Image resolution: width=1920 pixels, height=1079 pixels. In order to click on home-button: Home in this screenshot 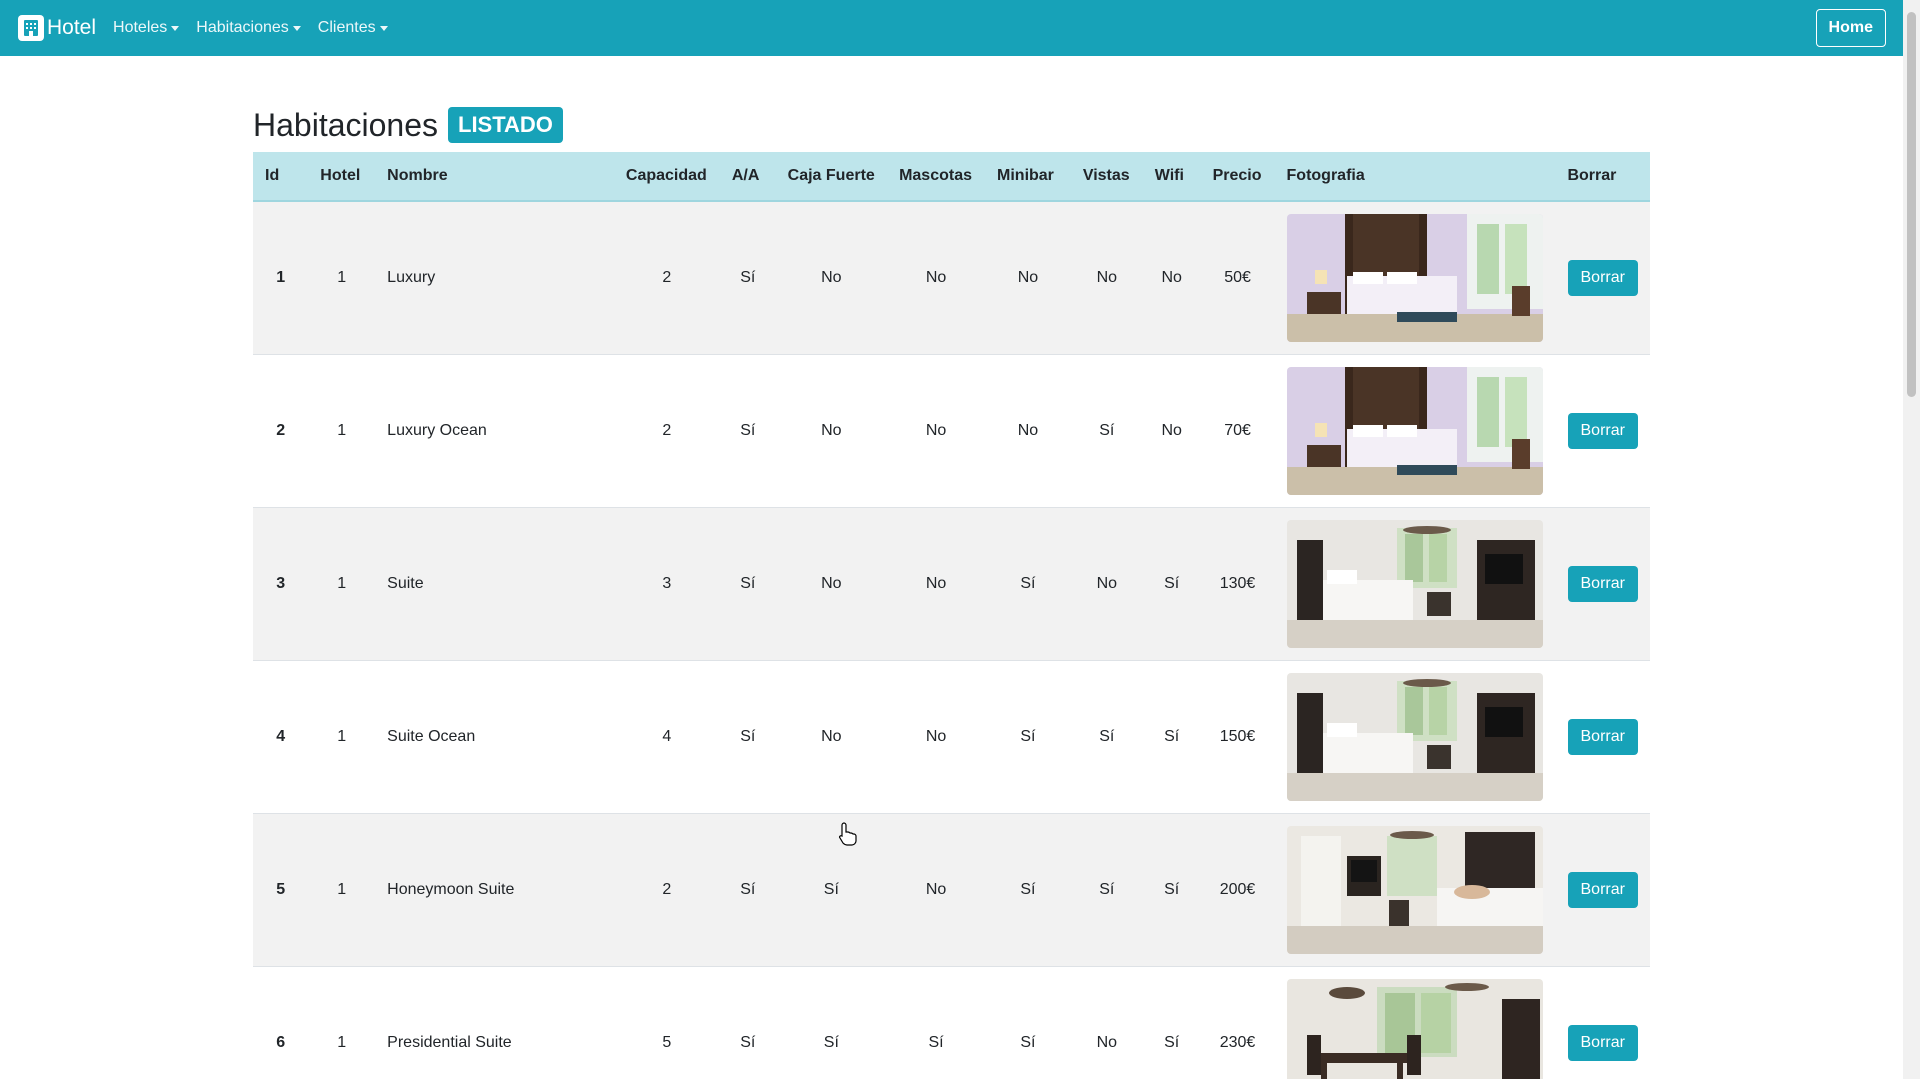, I will do `click(1850, 28)`.